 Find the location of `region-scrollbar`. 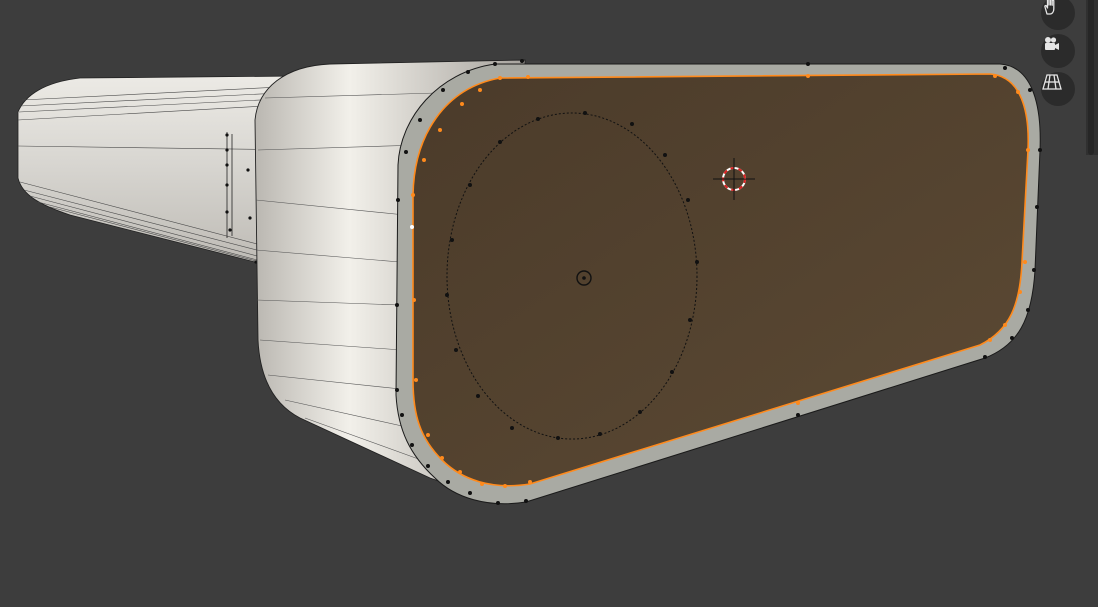

region-scrollbar is located at coordinates (1092, 77).